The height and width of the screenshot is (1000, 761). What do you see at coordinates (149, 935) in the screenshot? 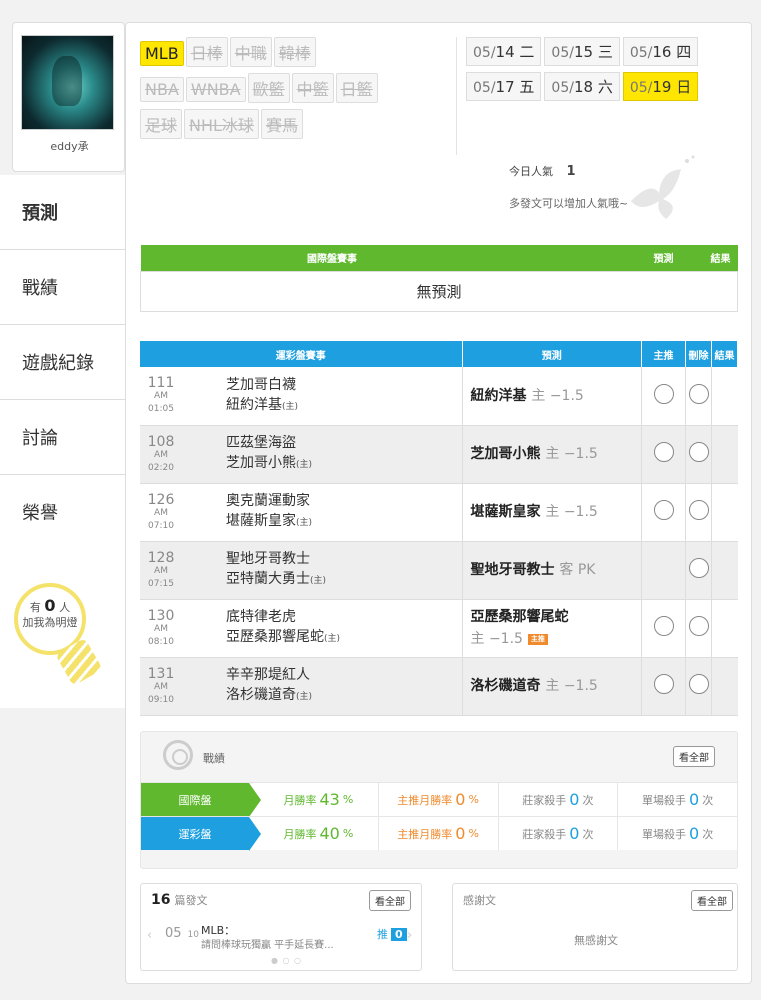
I see `prev-arrow-icon: ‹` at bounding box center [149, 935].